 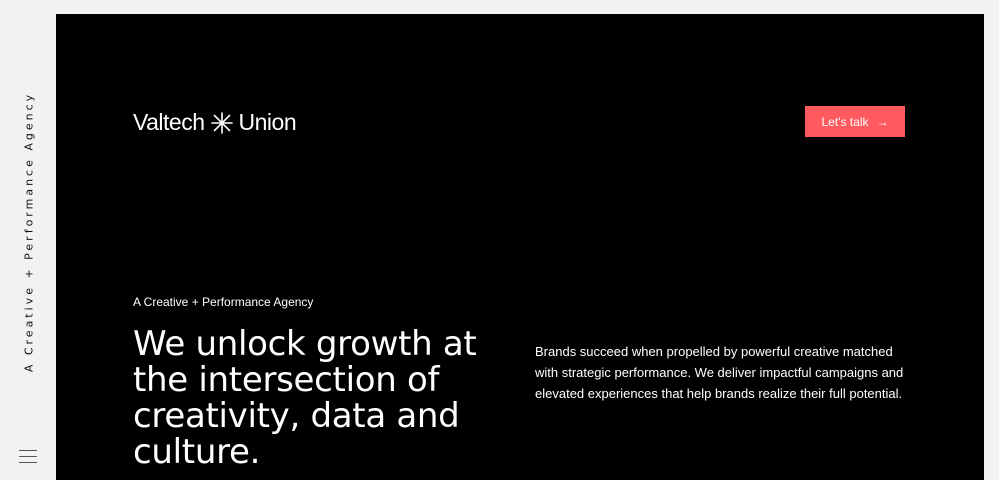 What do you see at coordinates (223, 302) in the screenshot?
I see `hero-eyebrow: A Creative + Performance Agency` at bounding box center [223, 302].